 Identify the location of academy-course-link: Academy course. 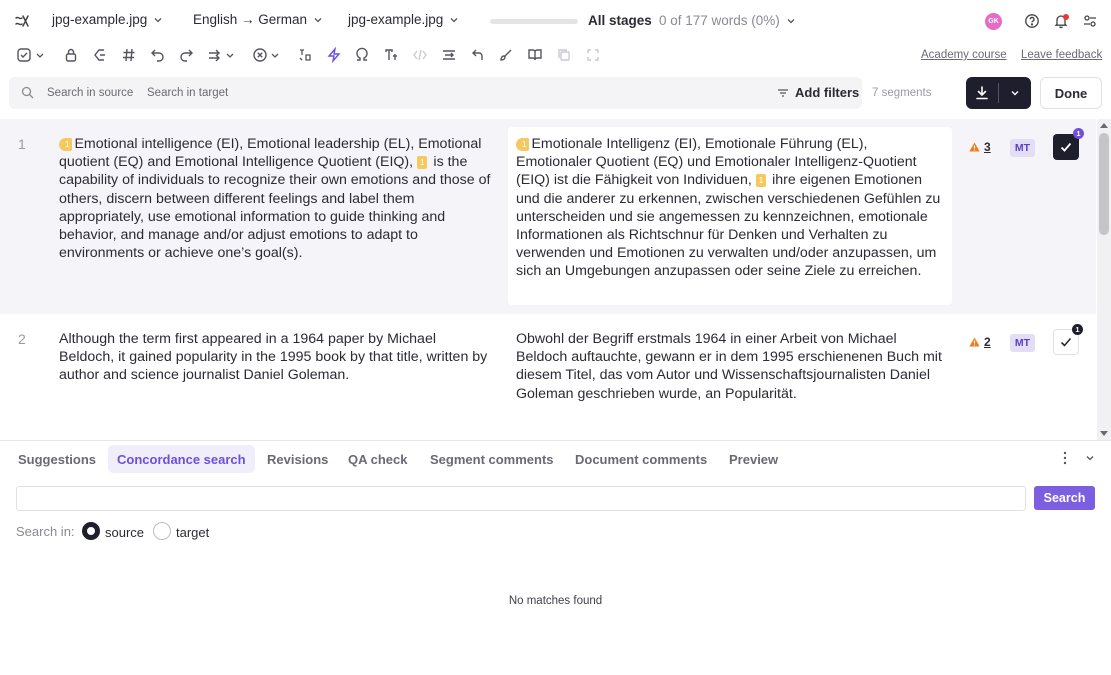
(964, 55).